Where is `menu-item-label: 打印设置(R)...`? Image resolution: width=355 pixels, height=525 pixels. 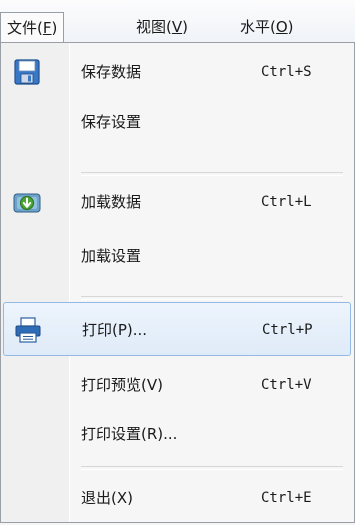 menu-item-label: 打印设置(R)... is located at coordinates (129, 434).